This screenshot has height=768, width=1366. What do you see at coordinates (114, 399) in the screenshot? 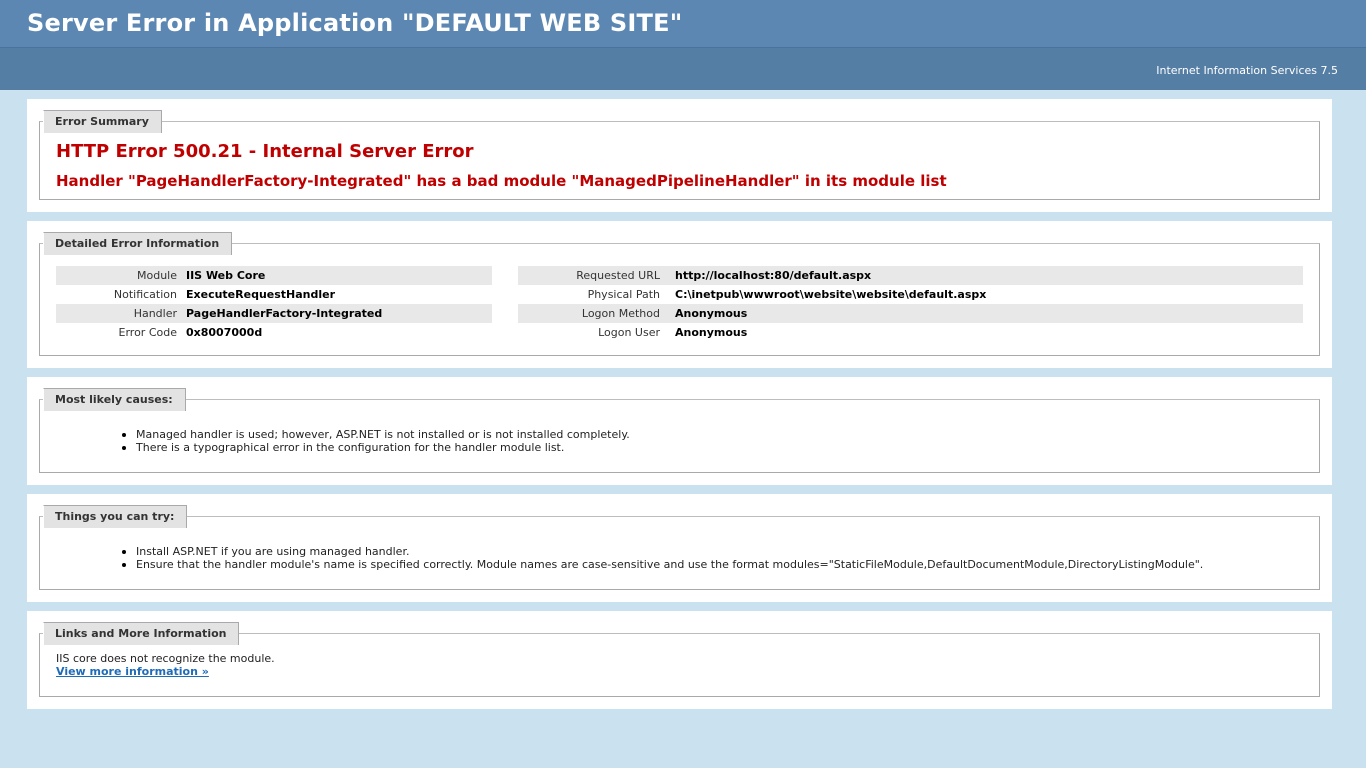
I see `causes-legend: Most likely causes:` at bounding box center [114, 399].